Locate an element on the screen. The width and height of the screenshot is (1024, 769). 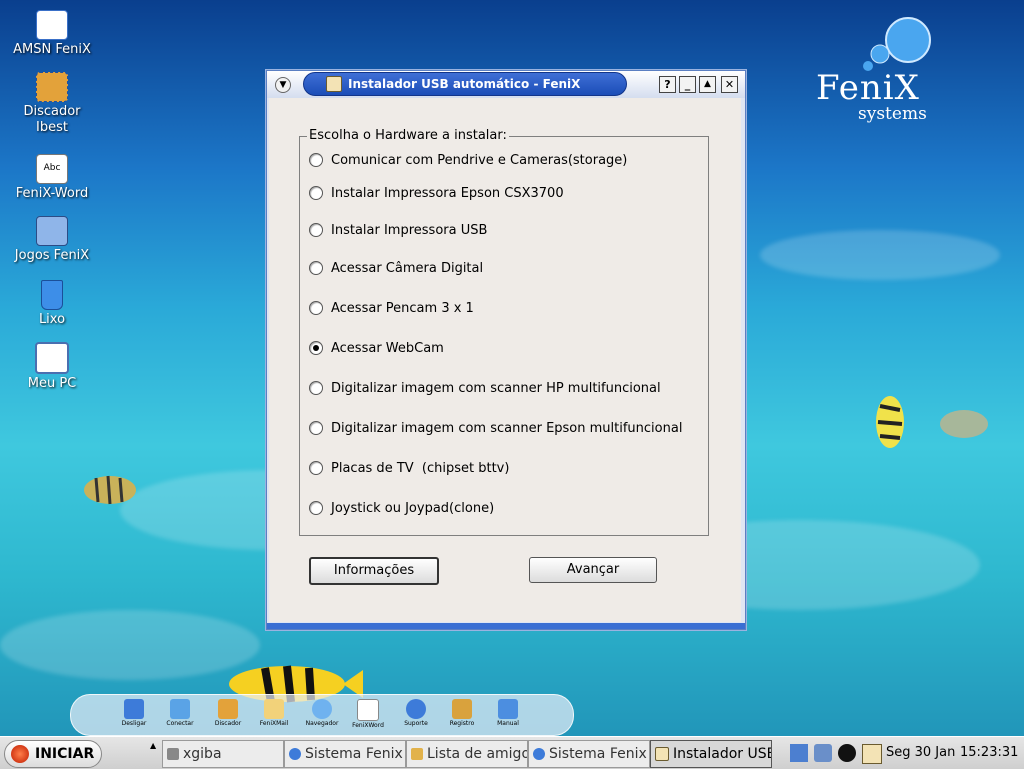
radio-label: Instalar Impressora USB is located at coordinates (409, 230).